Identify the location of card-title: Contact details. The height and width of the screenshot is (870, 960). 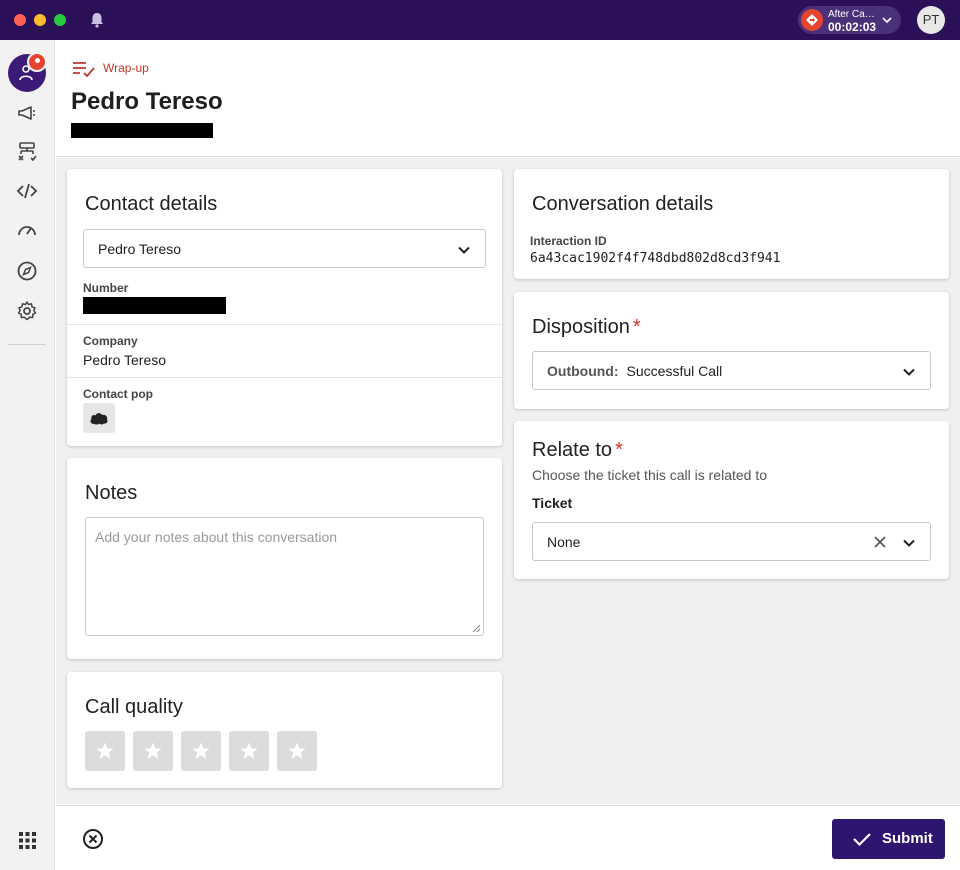
(151, 204).